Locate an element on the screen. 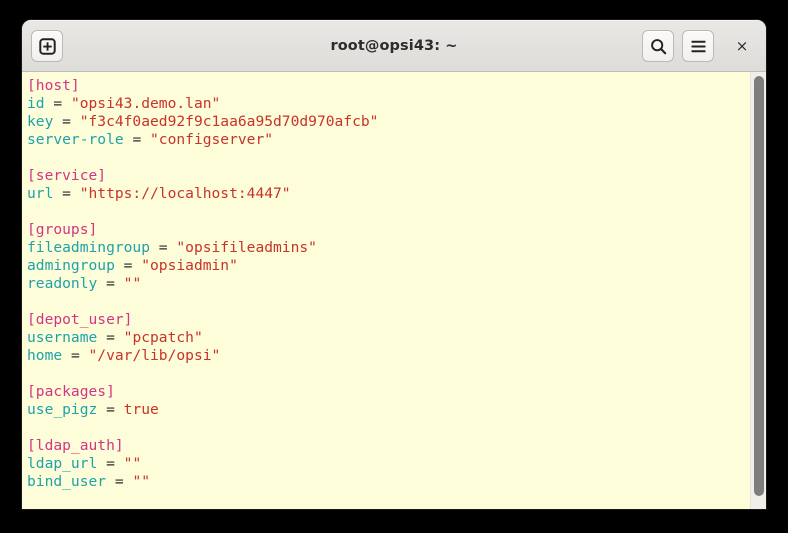 The width and height of the screenshot is (788, 533). new-tab-button is located at coordinates (47, 46).